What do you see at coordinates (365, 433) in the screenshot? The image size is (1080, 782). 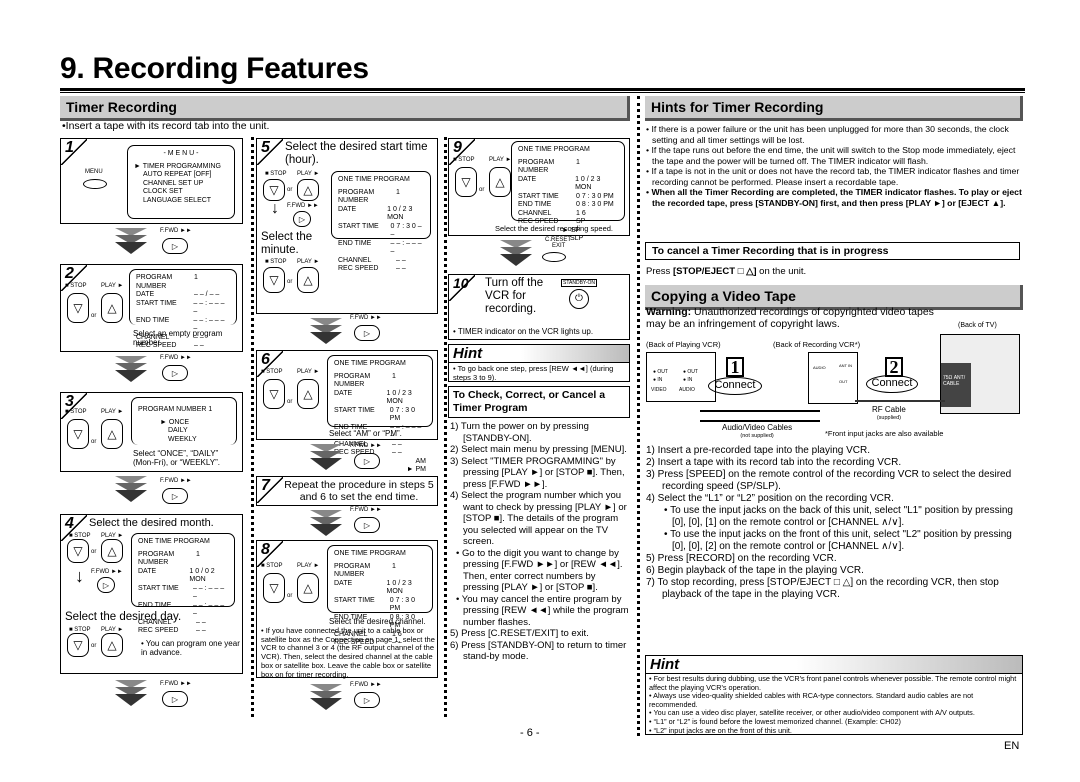 I see `step-caption: Select “AM” or “PM”.` at bounding box center [365, 433].